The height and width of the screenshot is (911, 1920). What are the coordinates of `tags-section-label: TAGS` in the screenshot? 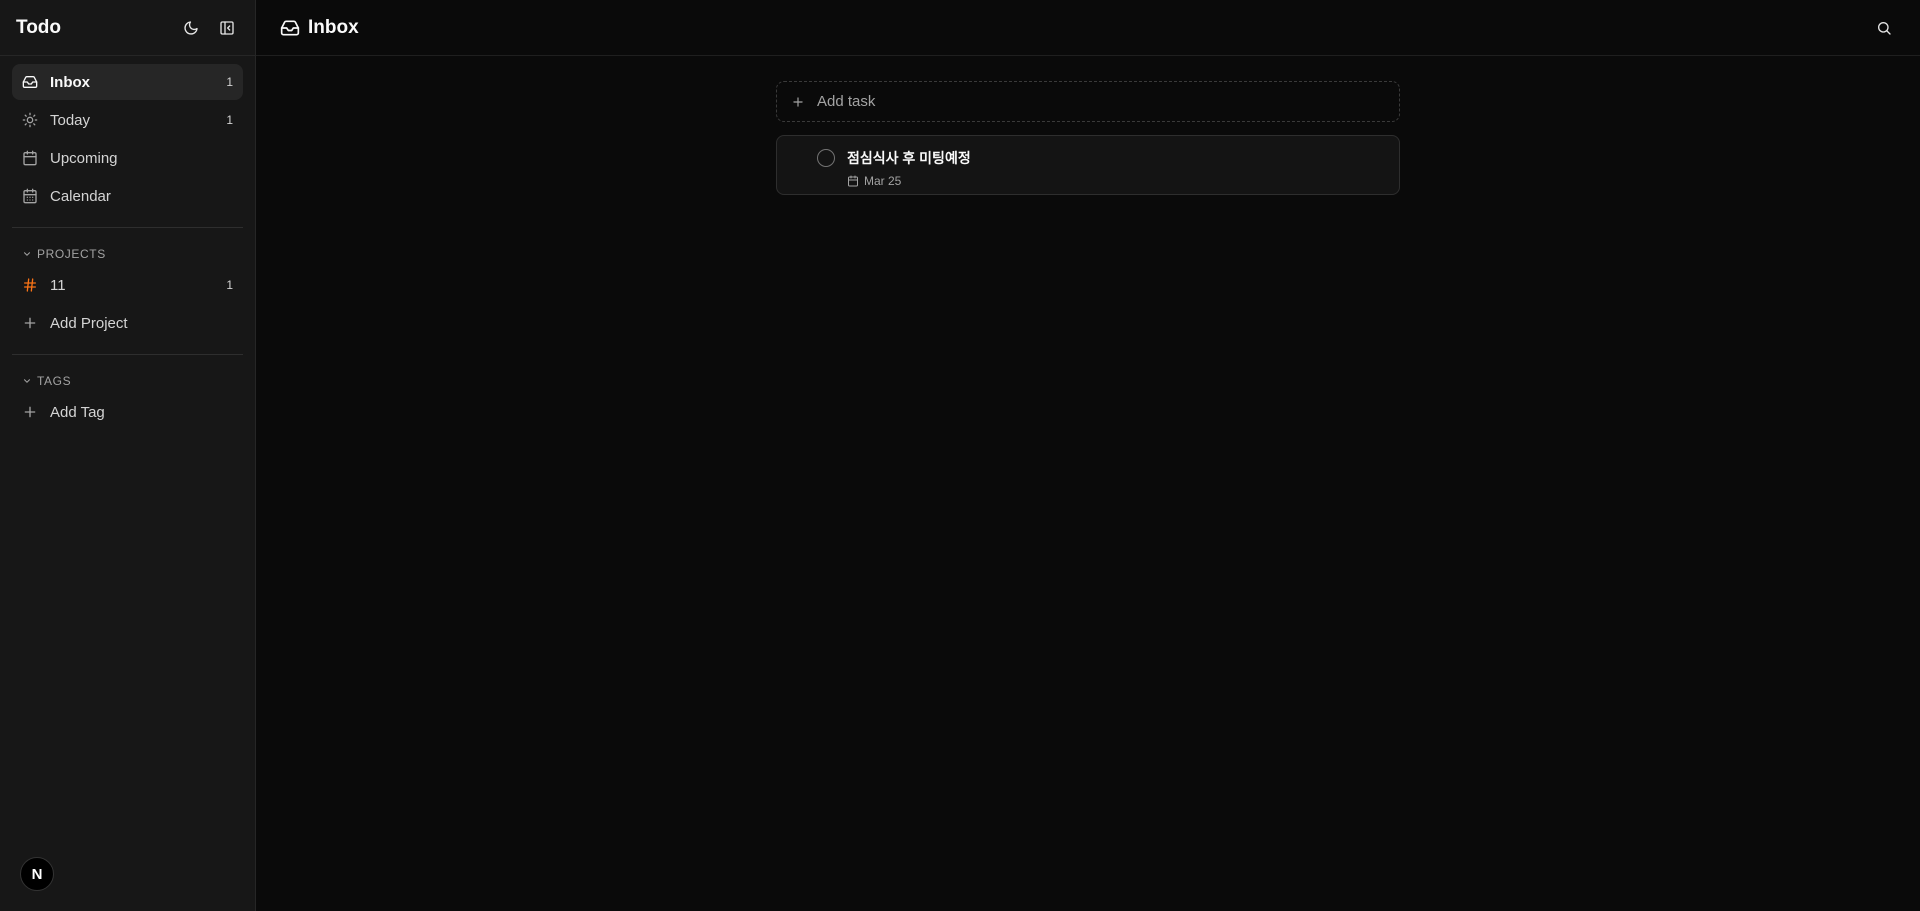 It's located at (54, 381).